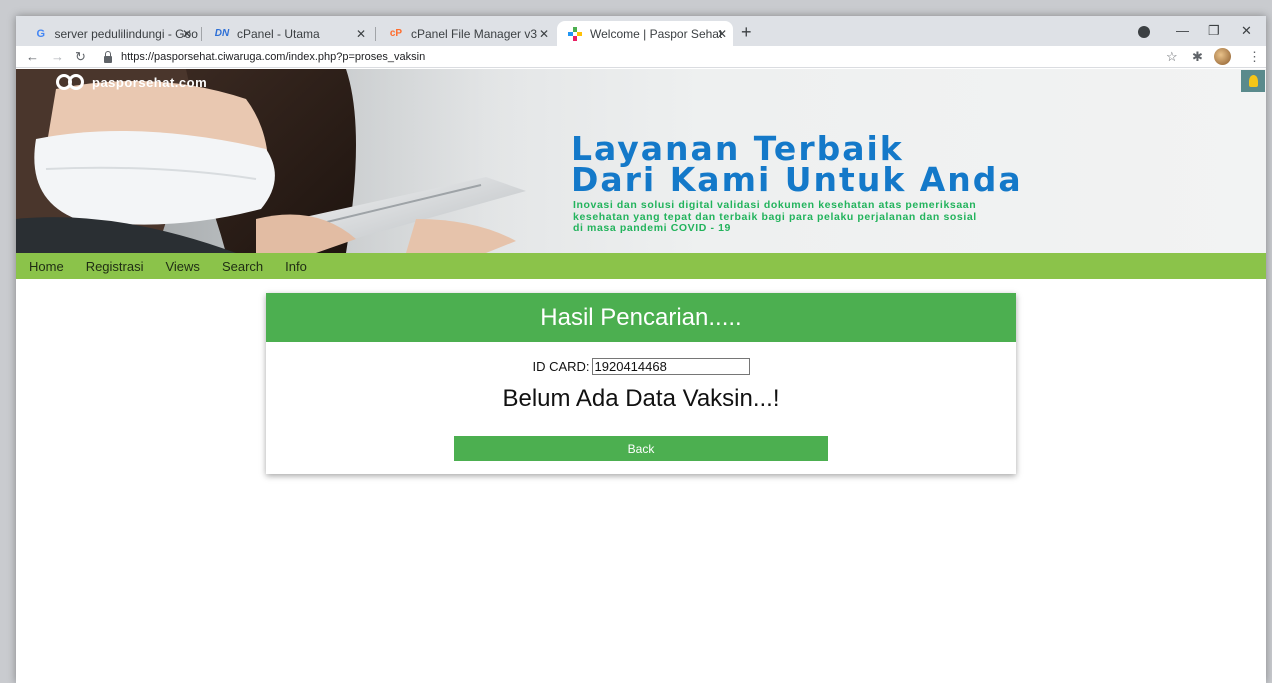 The height and width of the screenshot is (683, 1272). I want to click on menu-kebab-icon: ⋮, so click(1254, 57).